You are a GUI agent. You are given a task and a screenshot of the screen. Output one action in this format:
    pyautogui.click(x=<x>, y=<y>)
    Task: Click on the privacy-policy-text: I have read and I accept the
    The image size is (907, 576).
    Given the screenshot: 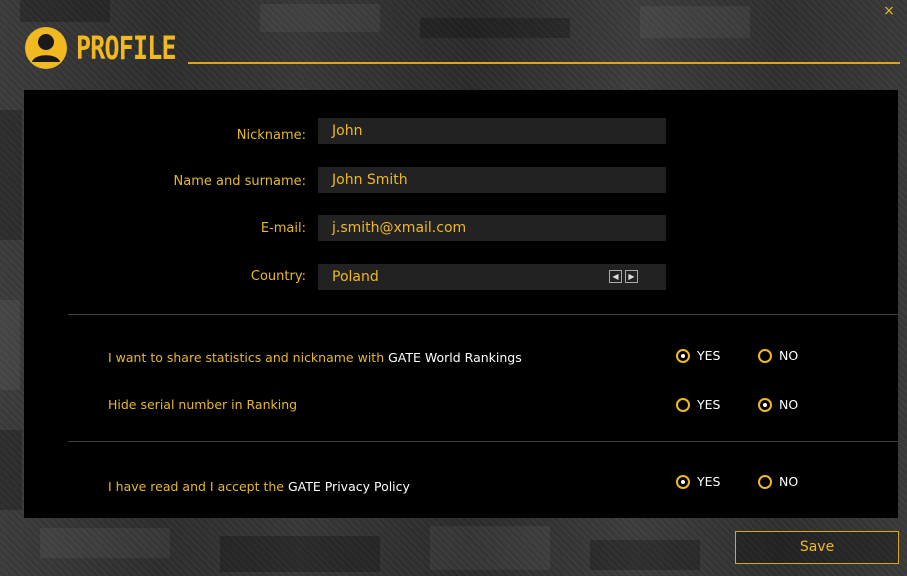 What is the action you would take?
    pyautogui.click(x=198, y=486)
    